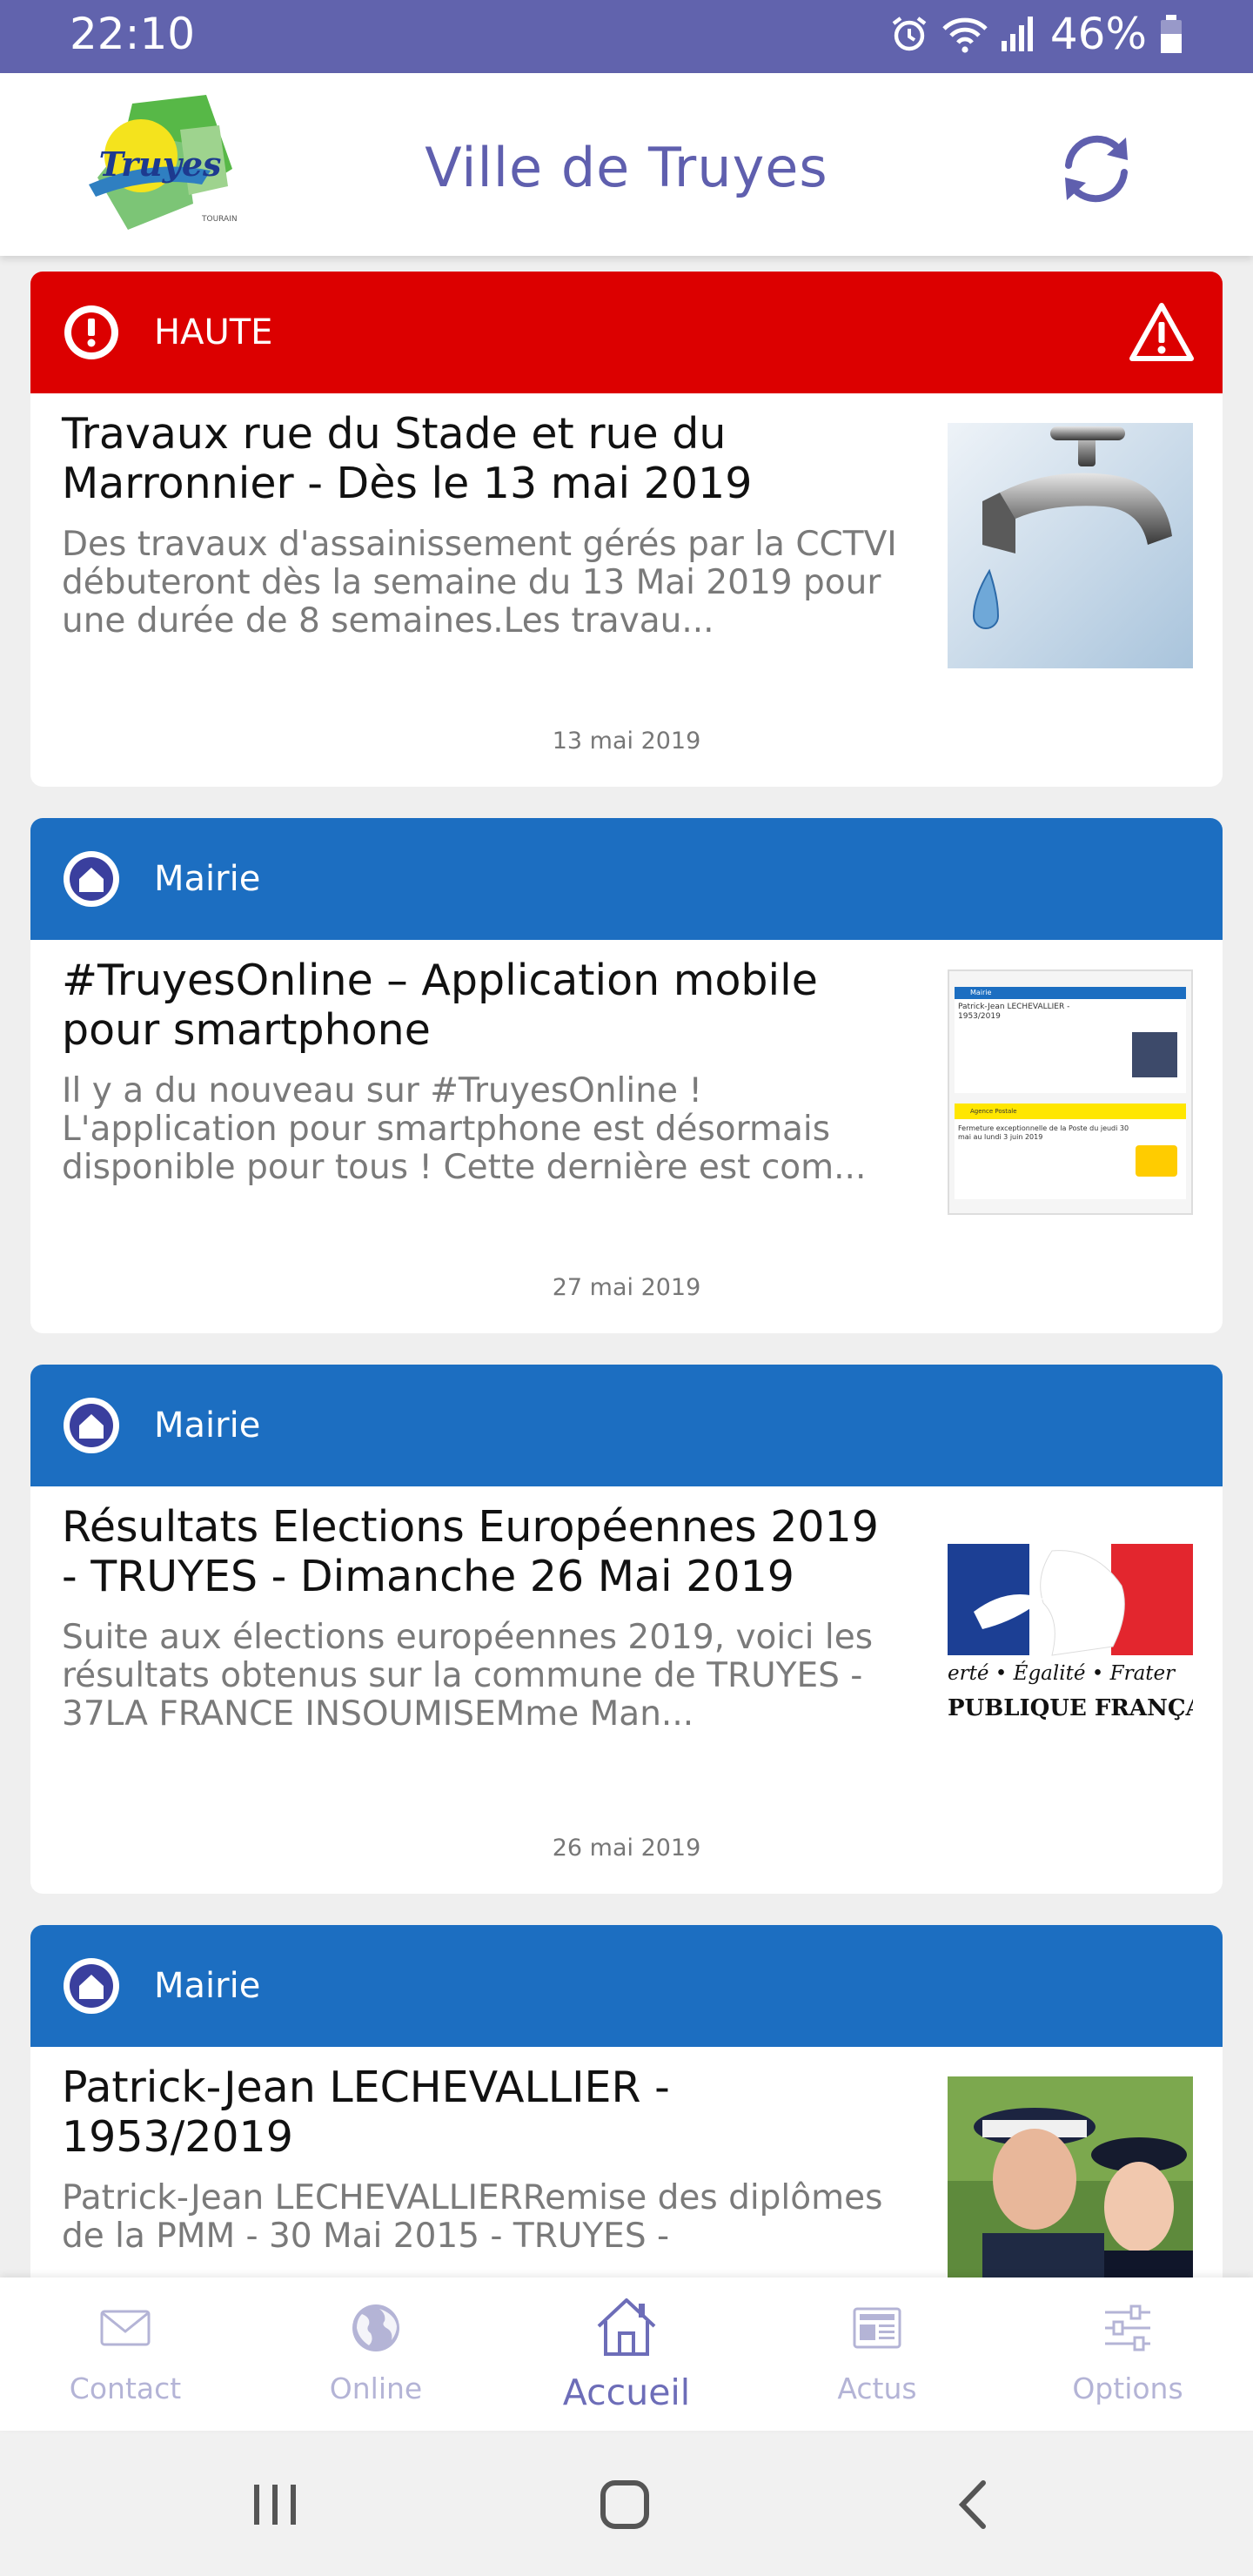 This screenshot has width=1253, height=2576. Describe the element at coordinates (1070, 993) in the screenshot. I see `thumb-mairie-tag: Mairie` at that location.